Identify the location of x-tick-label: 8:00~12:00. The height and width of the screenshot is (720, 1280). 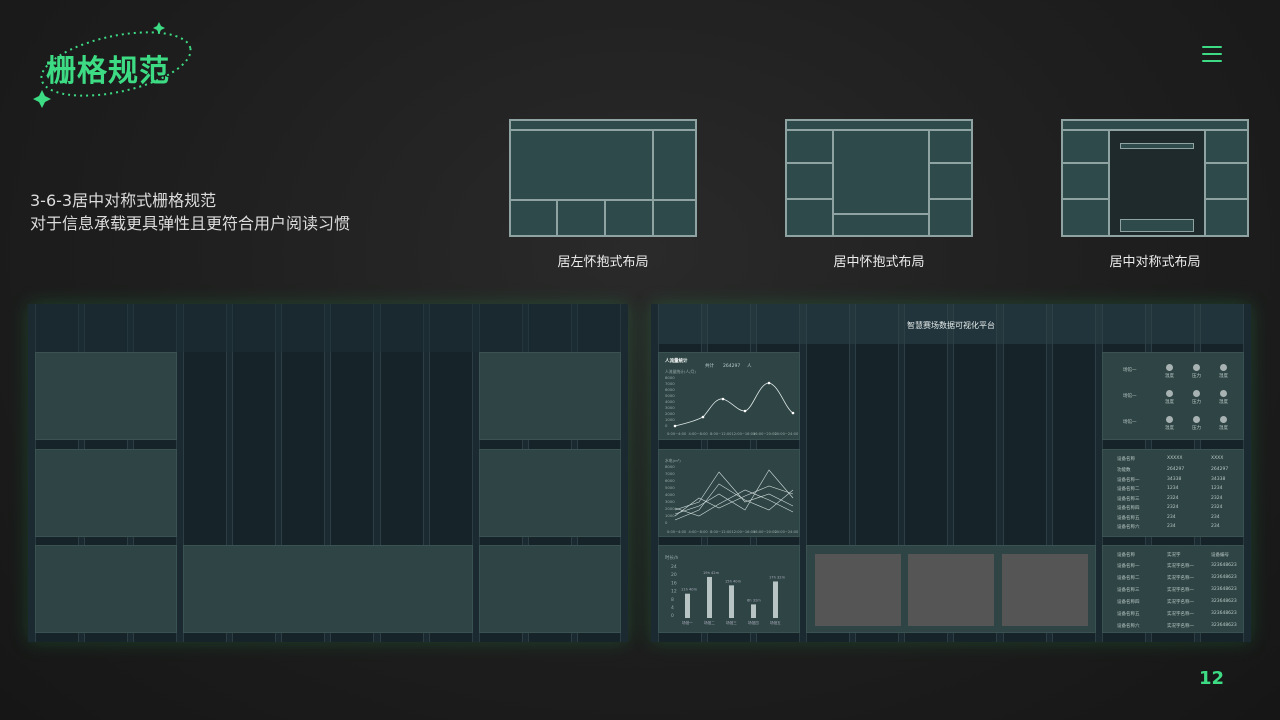
(721, 532).